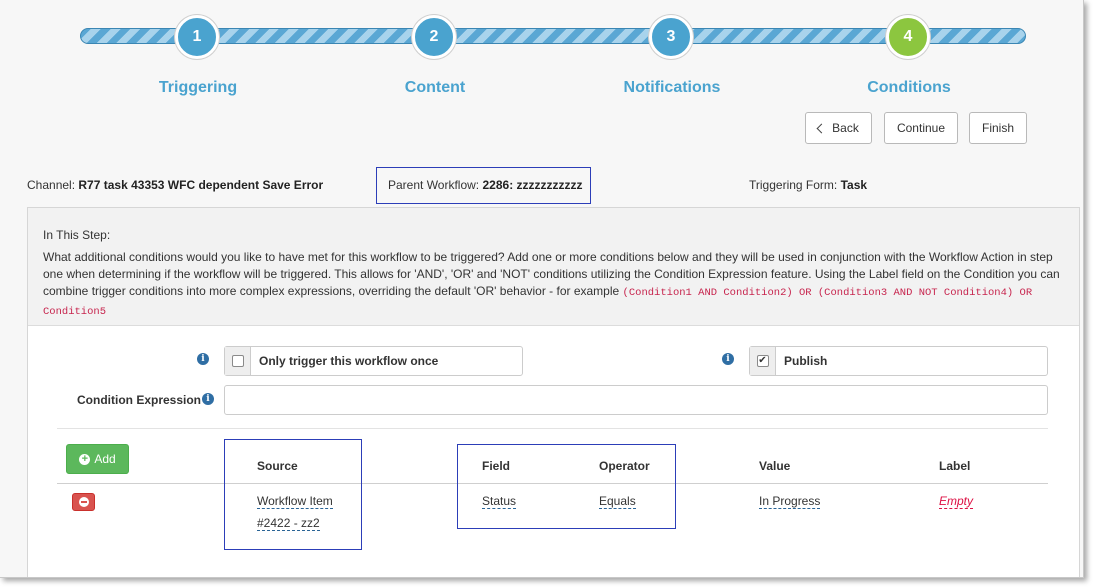  What do you see at coordinates (293, 494) in the screenshot?
I see `source-column-highlight` at bounding box center [293, 494].